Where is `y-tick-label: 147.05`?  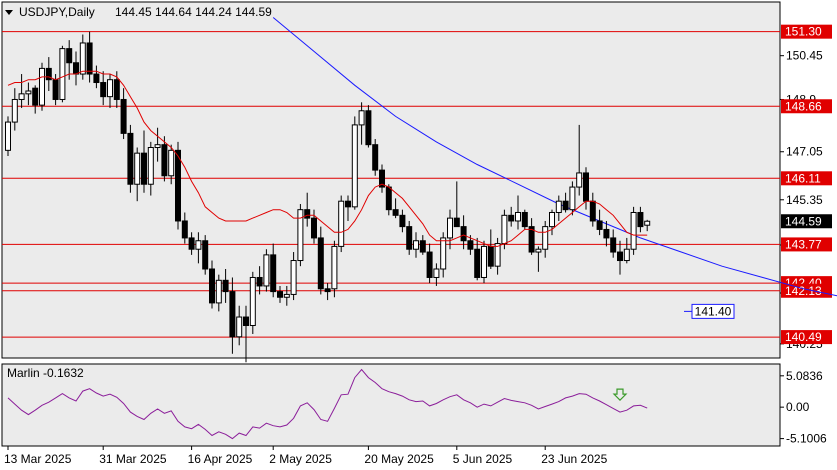 y-tick-label: 147.05 is located at coordinates (804, 152).